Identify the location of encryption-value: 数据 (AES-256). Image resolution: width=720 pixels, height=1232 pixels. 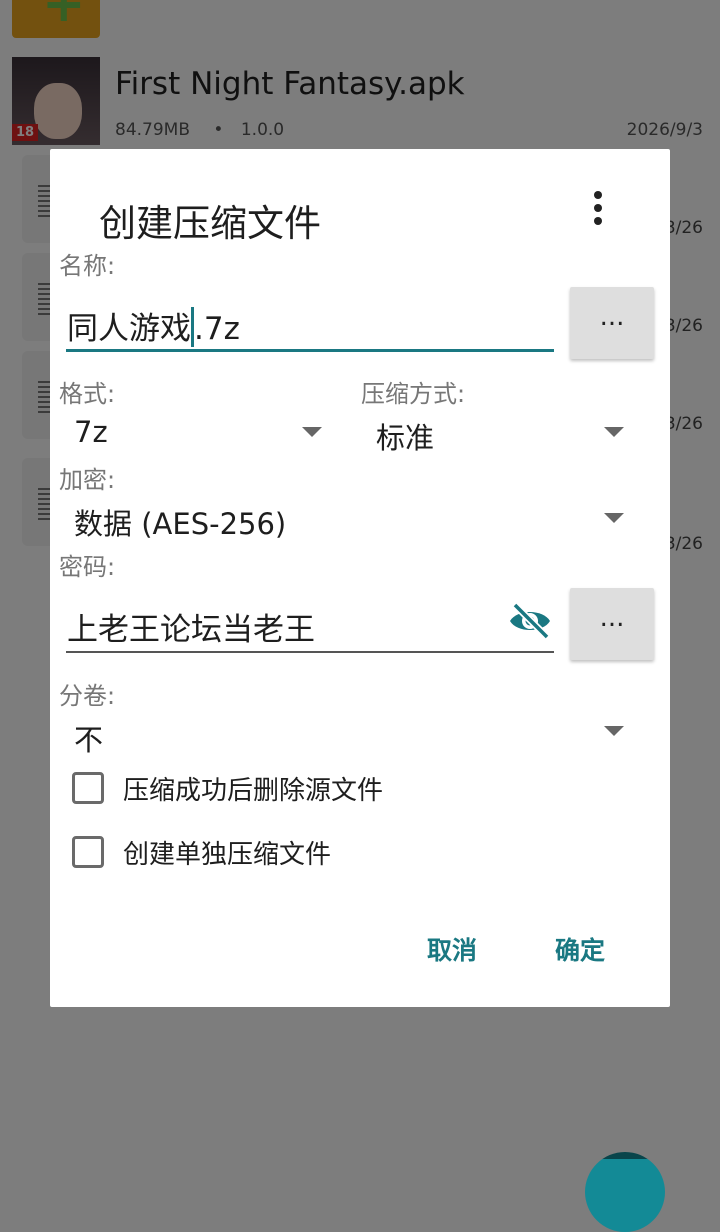
(180, 524).